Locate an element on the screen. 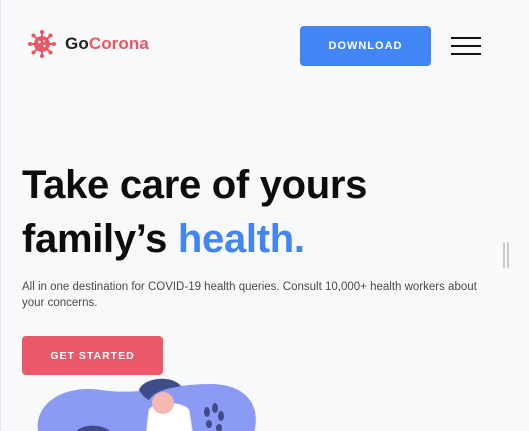  hero-title-accent: health. is located at coordinates (241, 239).